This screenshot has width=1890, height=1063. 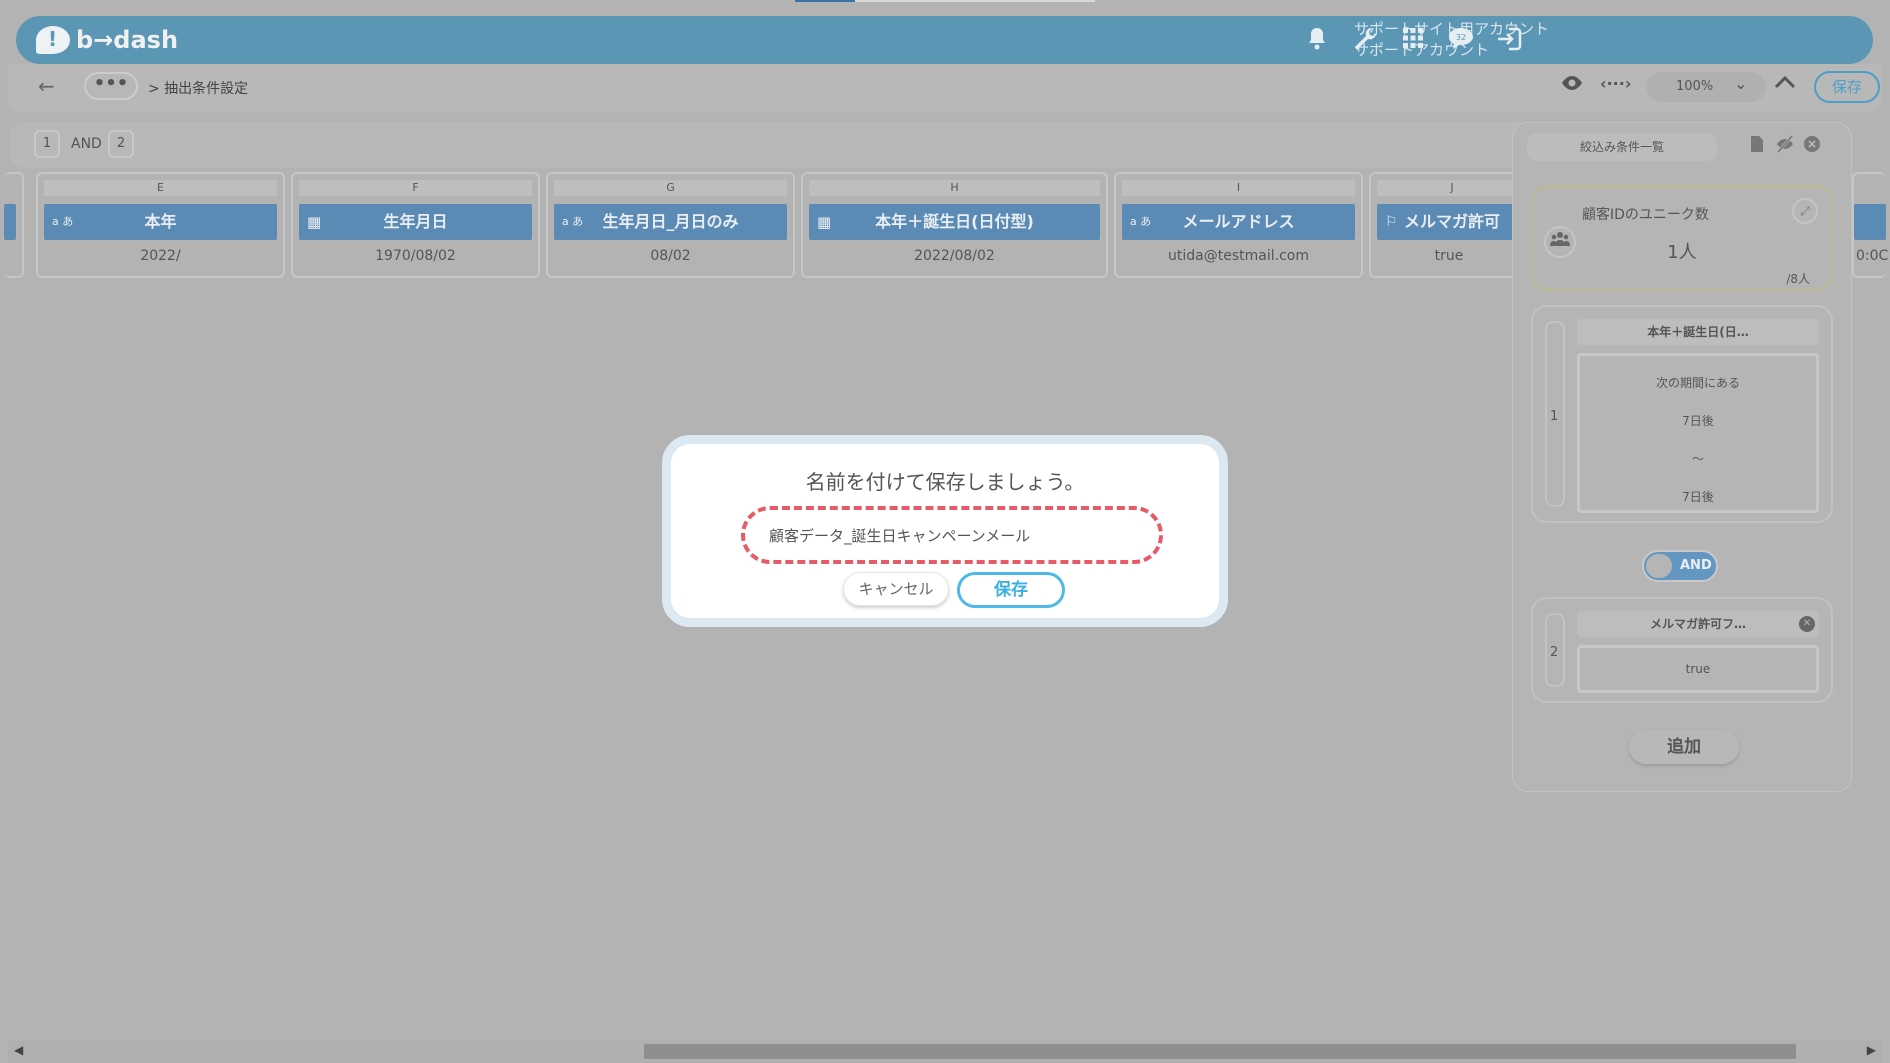 What do you see at coordinates (1698, 433) in the screenshot?
I see `condition-detail-box: 次の期間にある 7日後 ～ 7日後` at bounding box center [1698, 433].